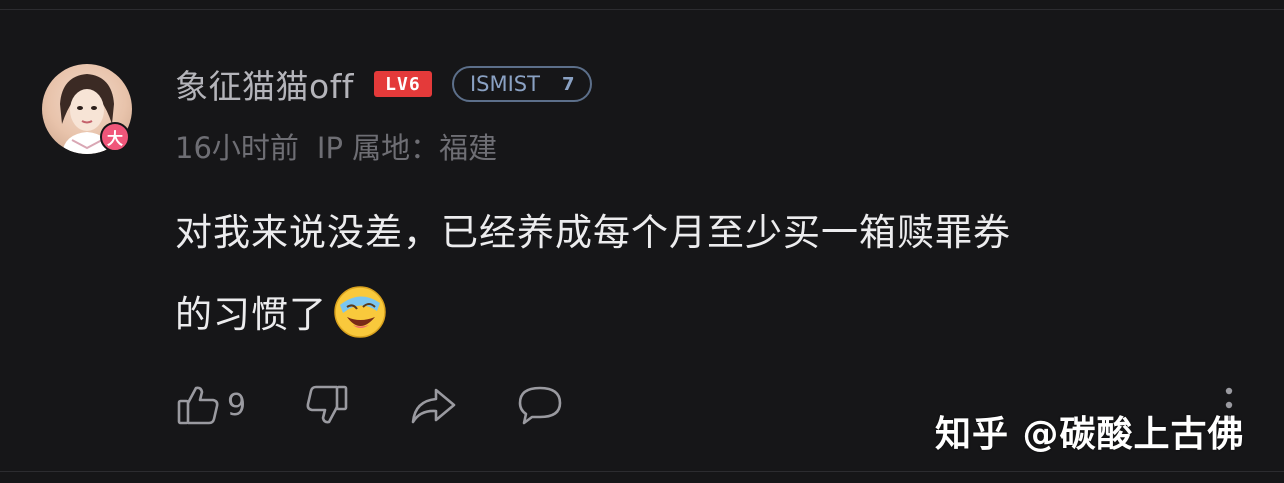 This screenshot has width=1284, height=483. Describe the element at coordinates (398, 405) in the screenshot. I see `comment-actions: 9` at that location.